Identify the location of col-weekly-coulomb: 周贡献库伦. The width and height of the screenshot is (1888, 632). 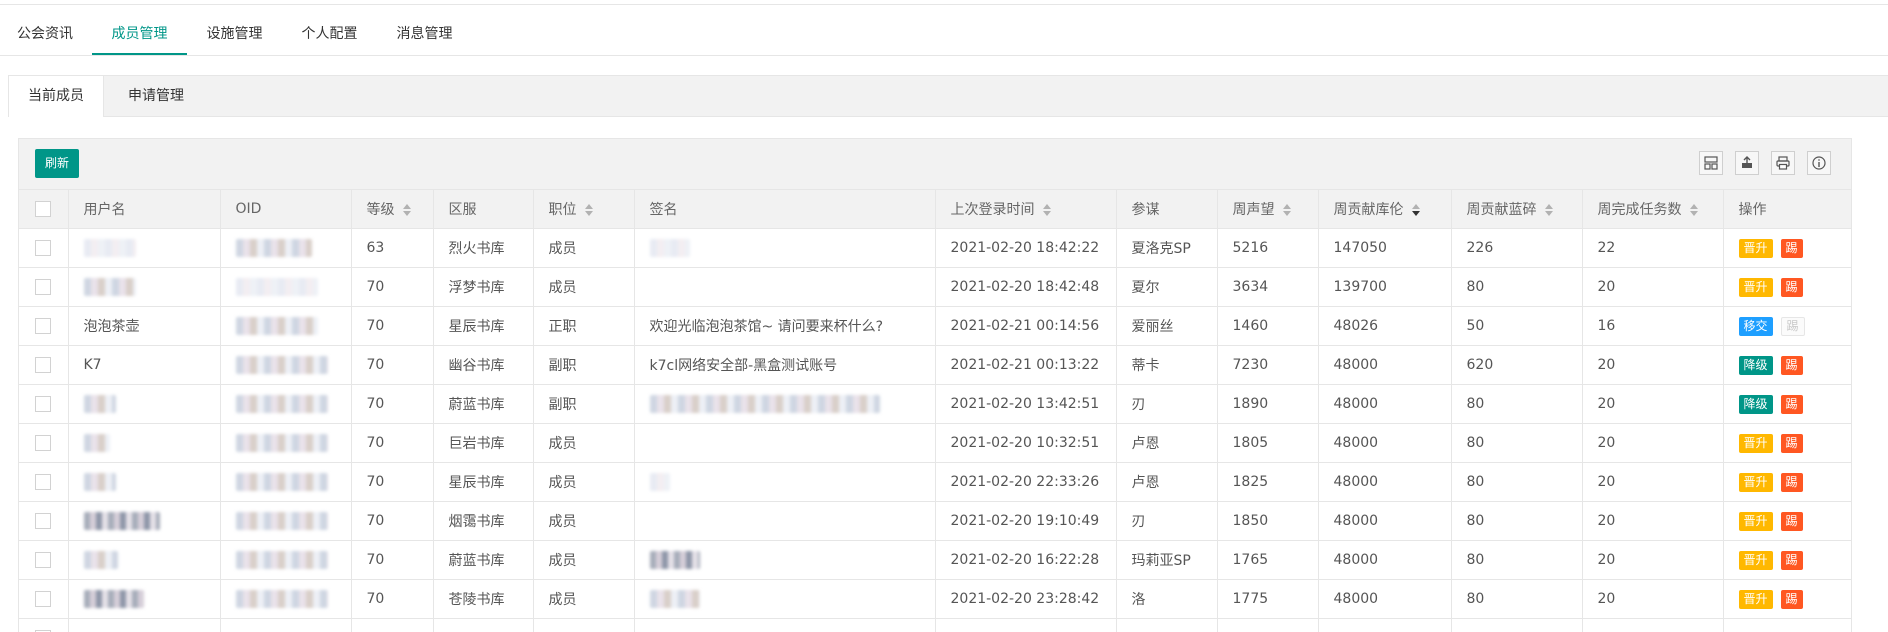
(1384, 209).